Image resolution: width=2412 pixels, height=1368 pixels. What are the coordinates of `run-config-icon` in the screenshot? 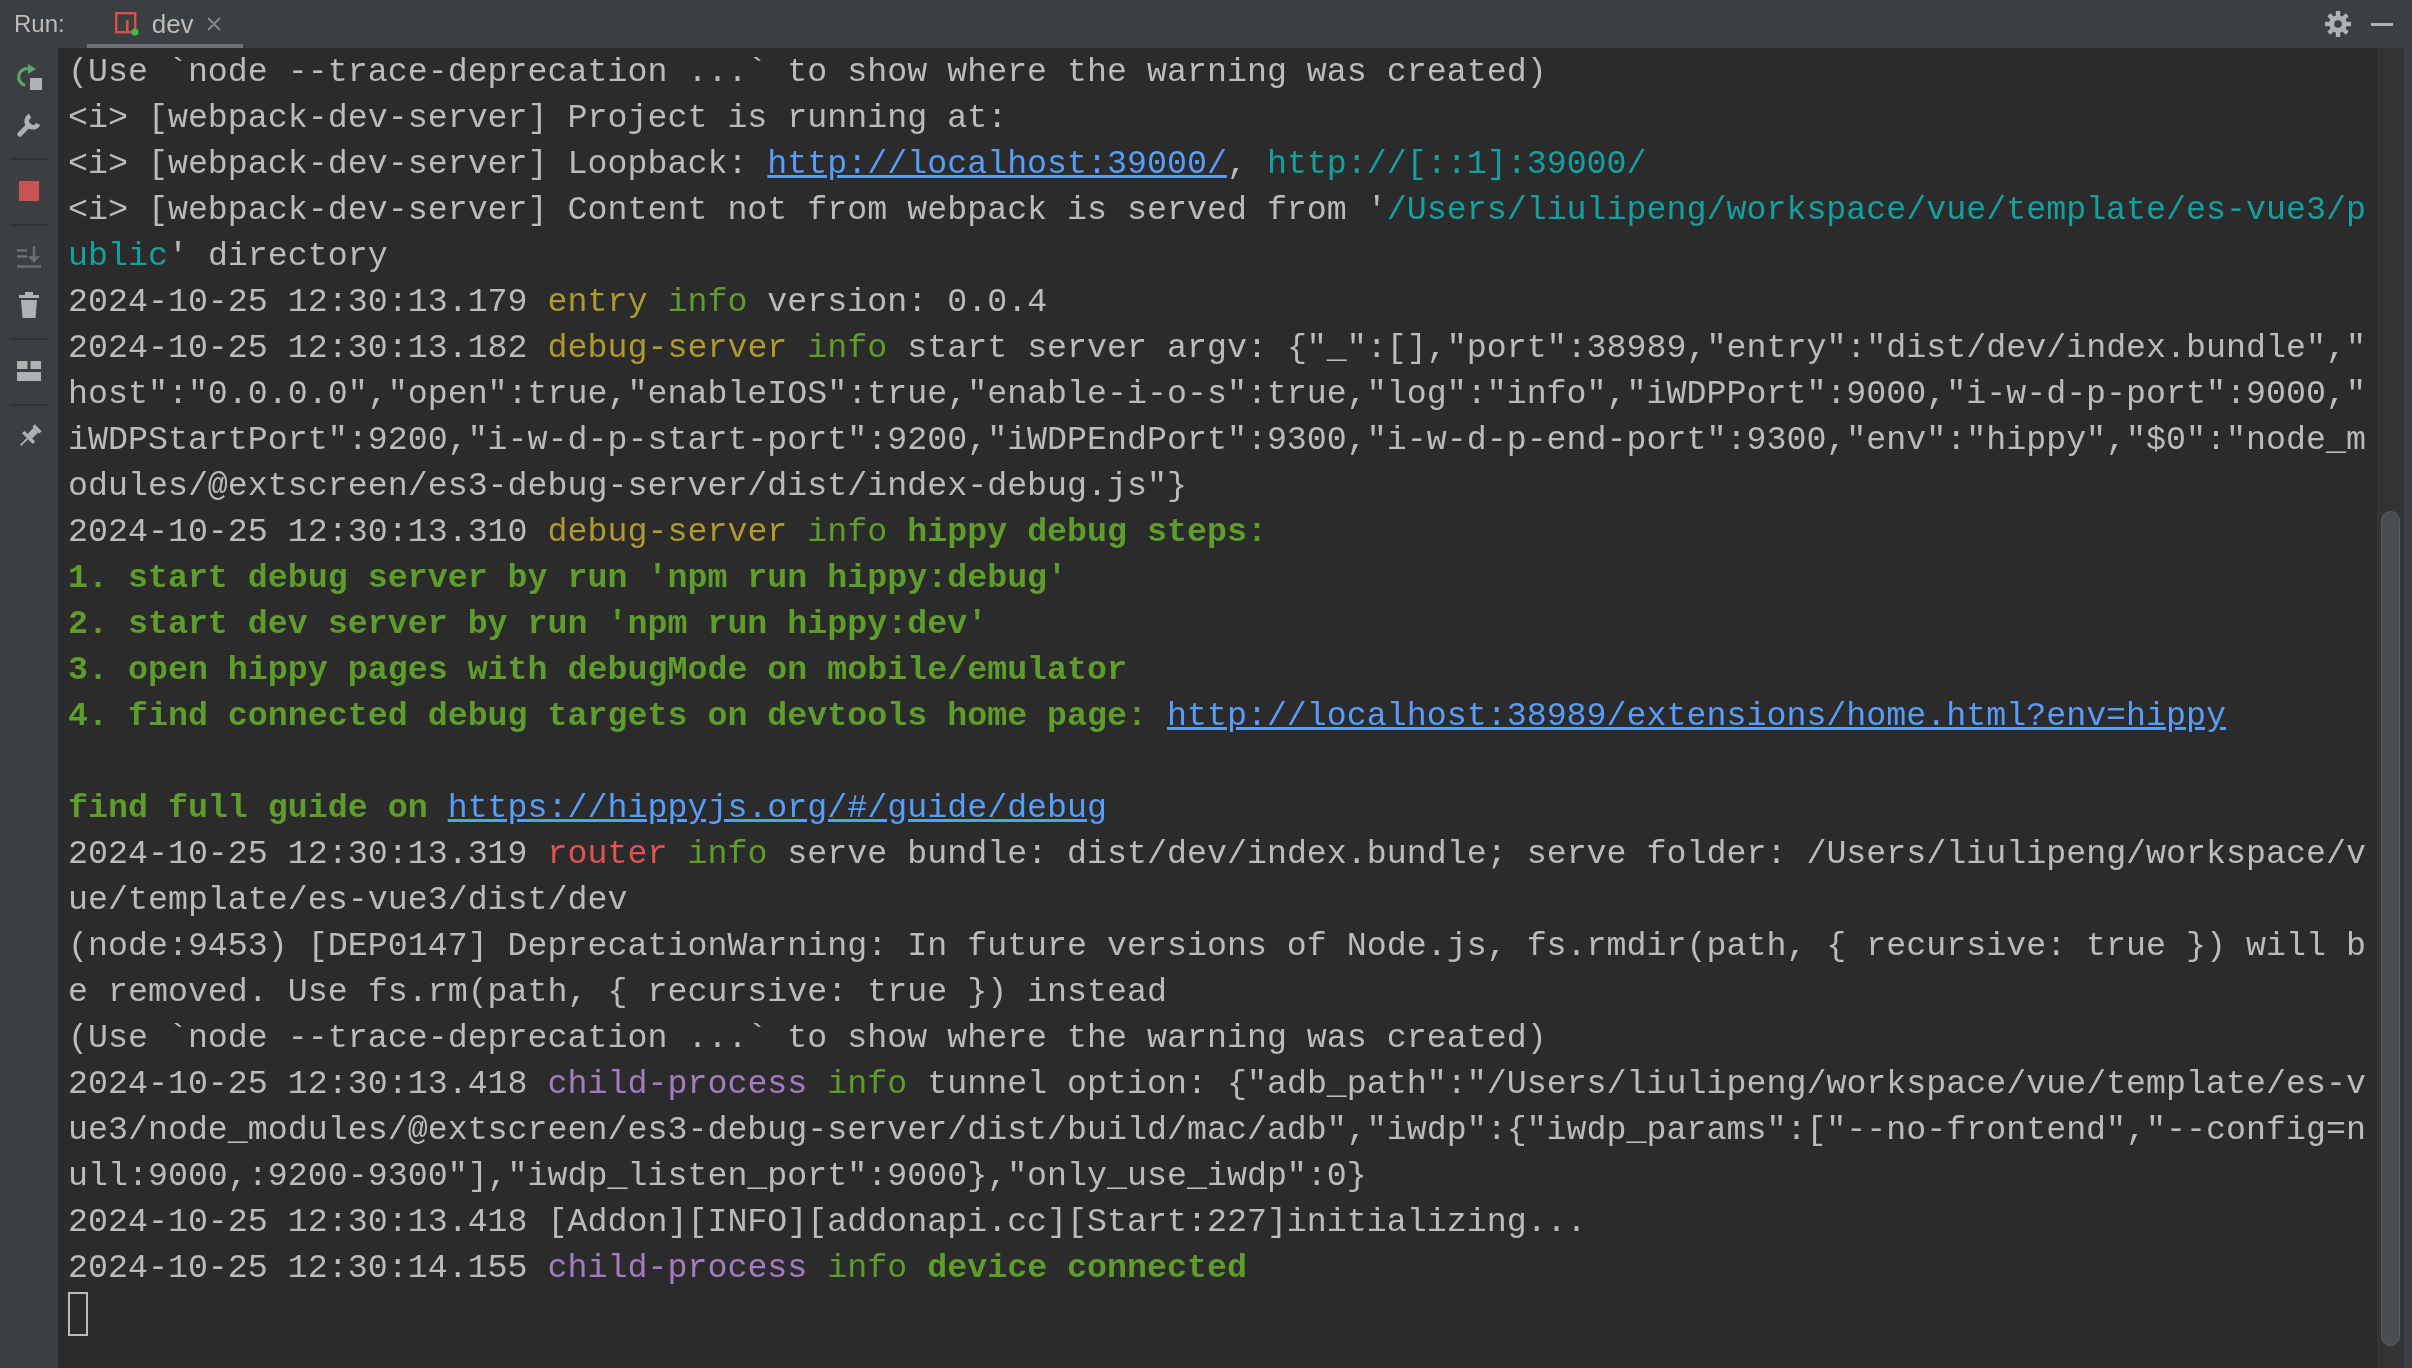 It's located at (126, 24).